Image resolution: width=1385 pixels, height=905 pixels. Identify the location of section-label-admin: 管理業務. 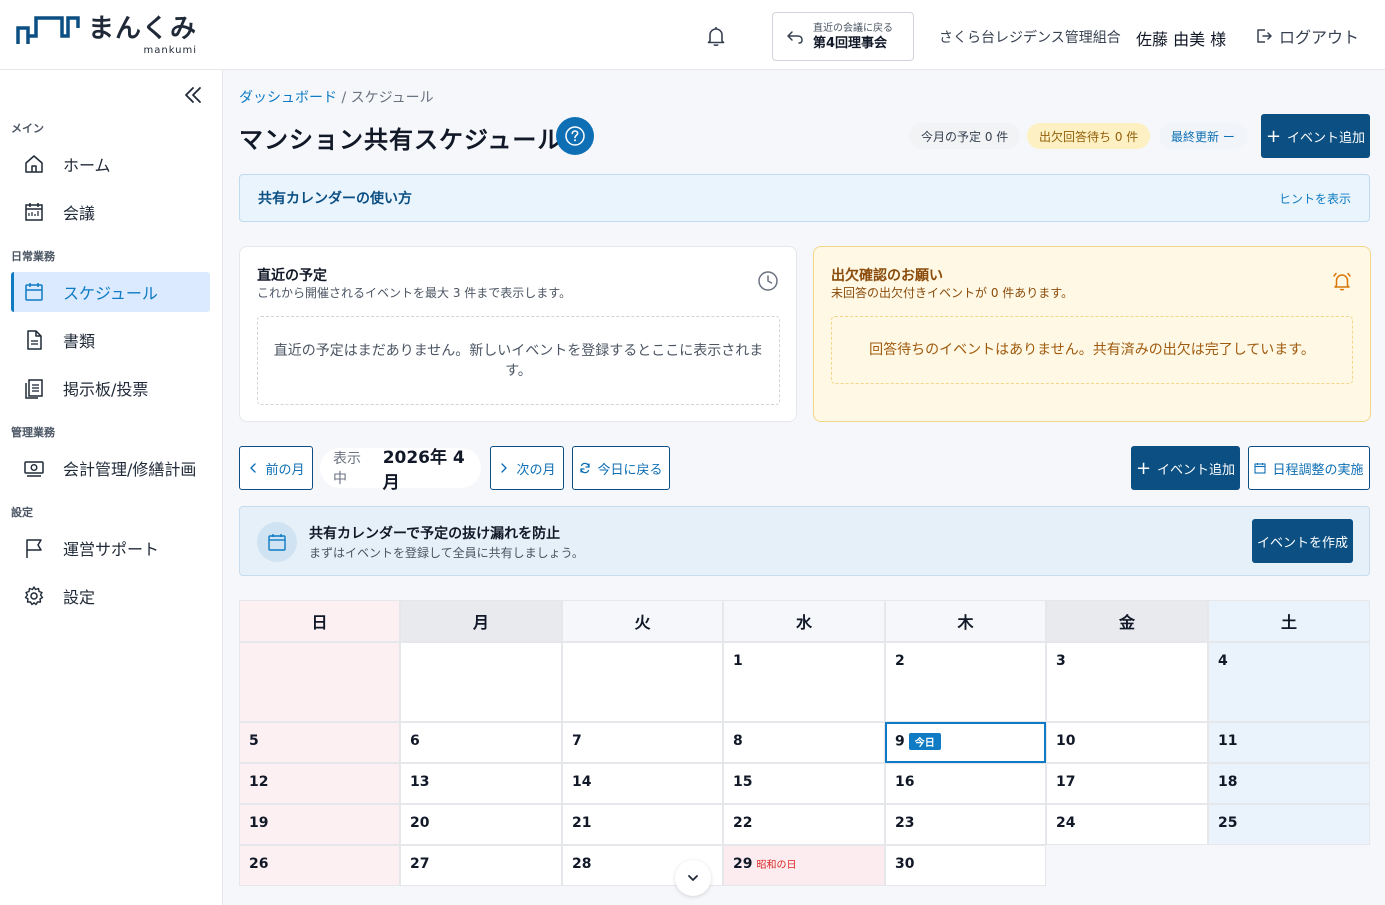
(33, 432).